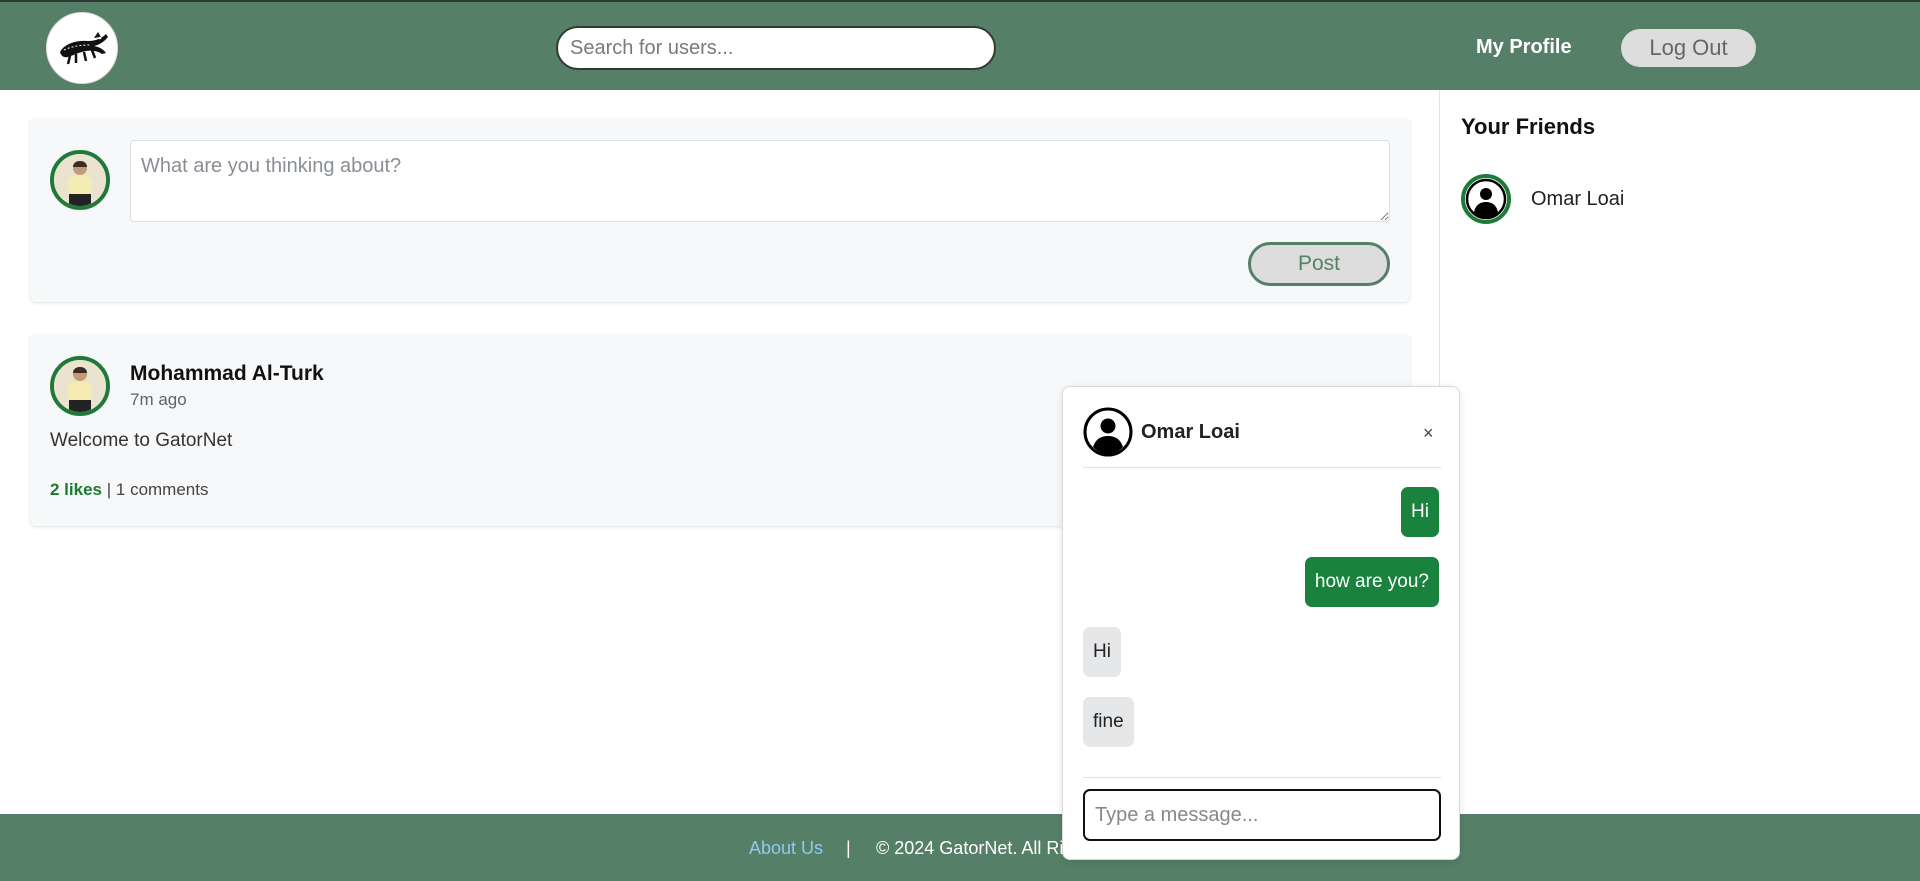 This screenshot has width=1920, height=881. What do you see at coordinates (776, 48) in the screenshot?
I see `user-search-input` at bounding box center [776, 48].